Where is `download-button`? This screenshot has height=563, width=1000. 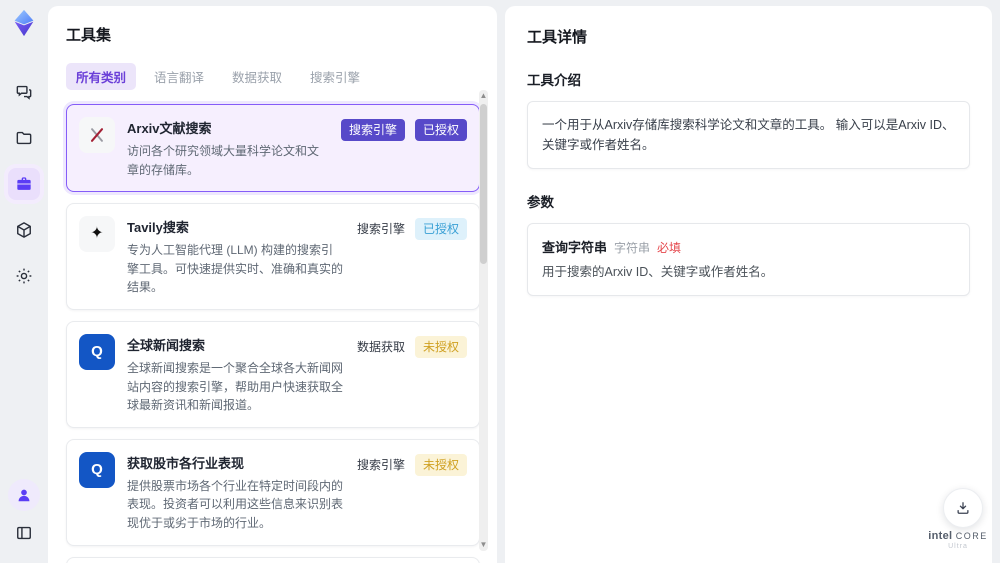
download-button is located at coordinates (963, 508).